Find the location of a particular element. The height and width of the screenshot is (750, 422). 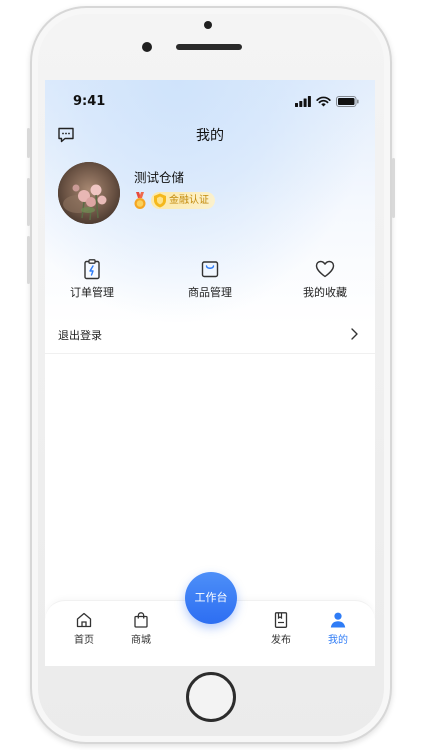

tab-label: 首页 is located at coordinates (84, 640).